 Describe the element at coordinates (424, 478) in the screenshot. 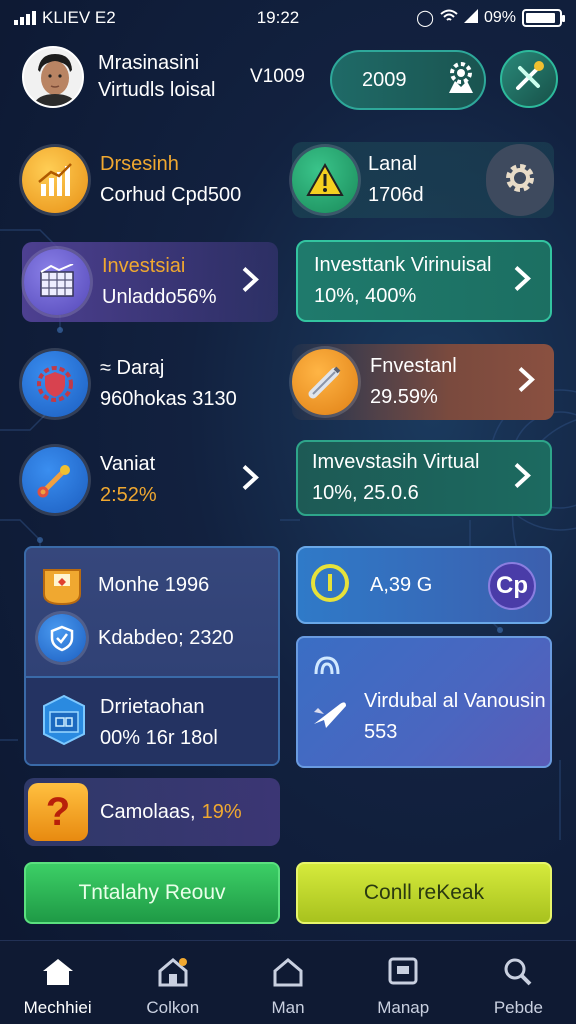

I see `card-imvevstasih: Imvevstasih Virtual 10%, 25.0.6` at that location.